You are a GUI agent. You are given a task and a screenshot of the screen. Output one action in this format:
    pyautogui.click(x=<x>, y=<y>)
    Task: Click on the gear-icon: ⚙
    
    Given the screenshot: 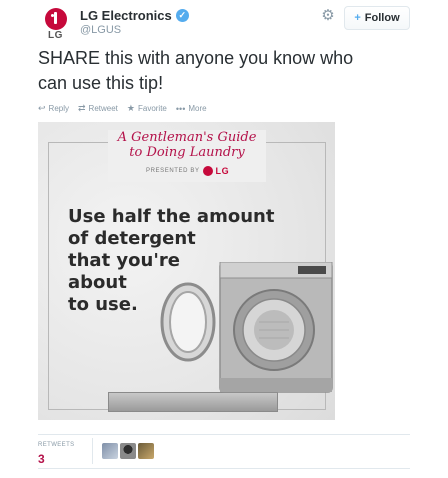 What is the action you would take?
    pyautogui.click(x=328, y=16)
    